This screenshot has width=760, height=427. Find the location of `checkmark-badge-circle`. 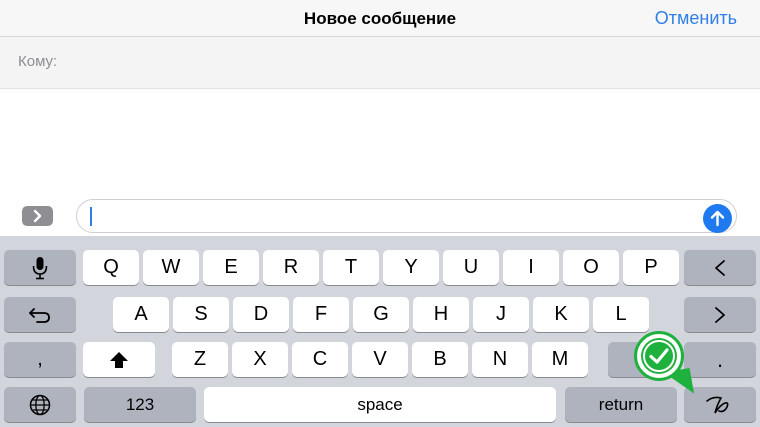

checkmark-badge-circle is located at coordinates (659, 356).